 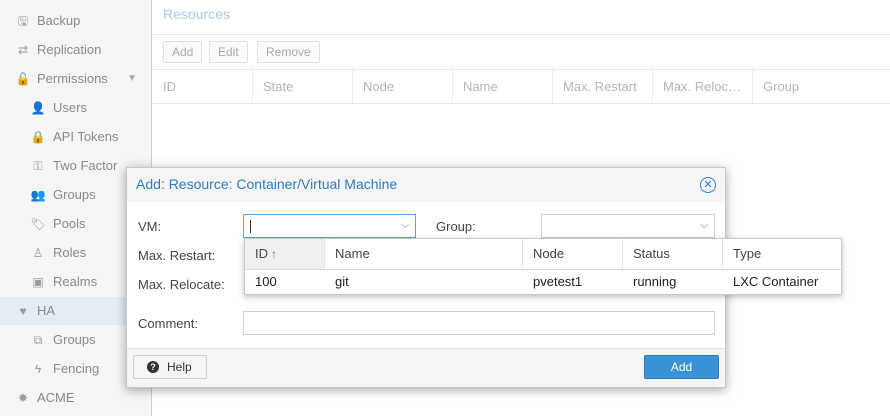 What do you see at coordinates (285, 254) in the screenshot?
I see `picker-column-id: ID ↑` at bounding box center [285, 254].